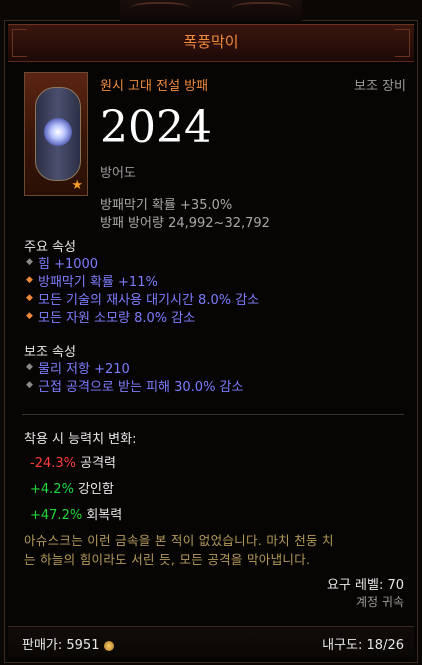 This screenshot has height=665, width=422. Describe the element at coordinates (68, 264) in the screenshot. I see `primary-attr: 힘 +1000` at that location.